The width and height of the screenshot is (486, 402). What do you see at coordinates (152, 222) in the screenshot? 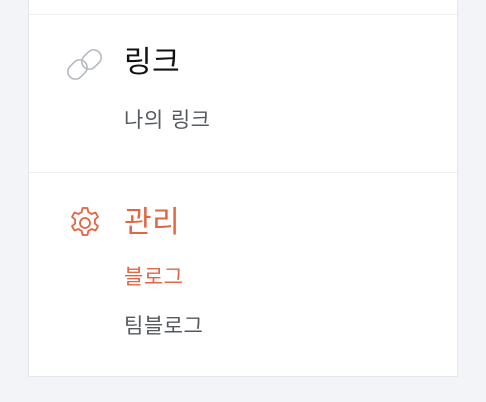
I see `section-title-manage: 관리` at bounding box center [152, 222].